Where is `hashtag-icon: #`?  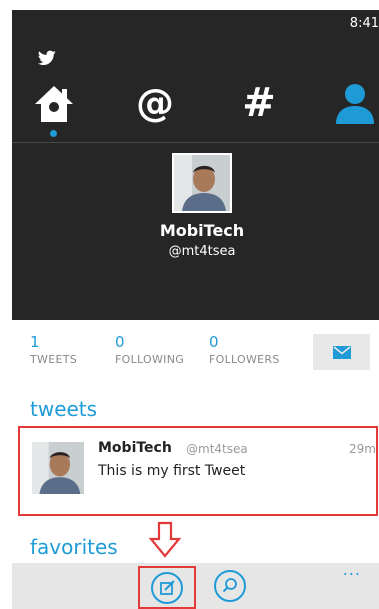
hashtag-icon: # is located at coordinates (259, 103).